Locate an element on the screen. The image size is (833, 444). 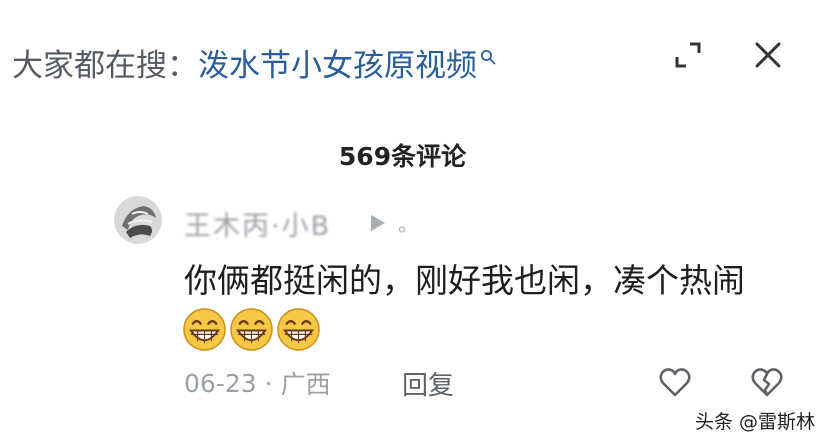
top-actions is located at coordinates (728, 55).